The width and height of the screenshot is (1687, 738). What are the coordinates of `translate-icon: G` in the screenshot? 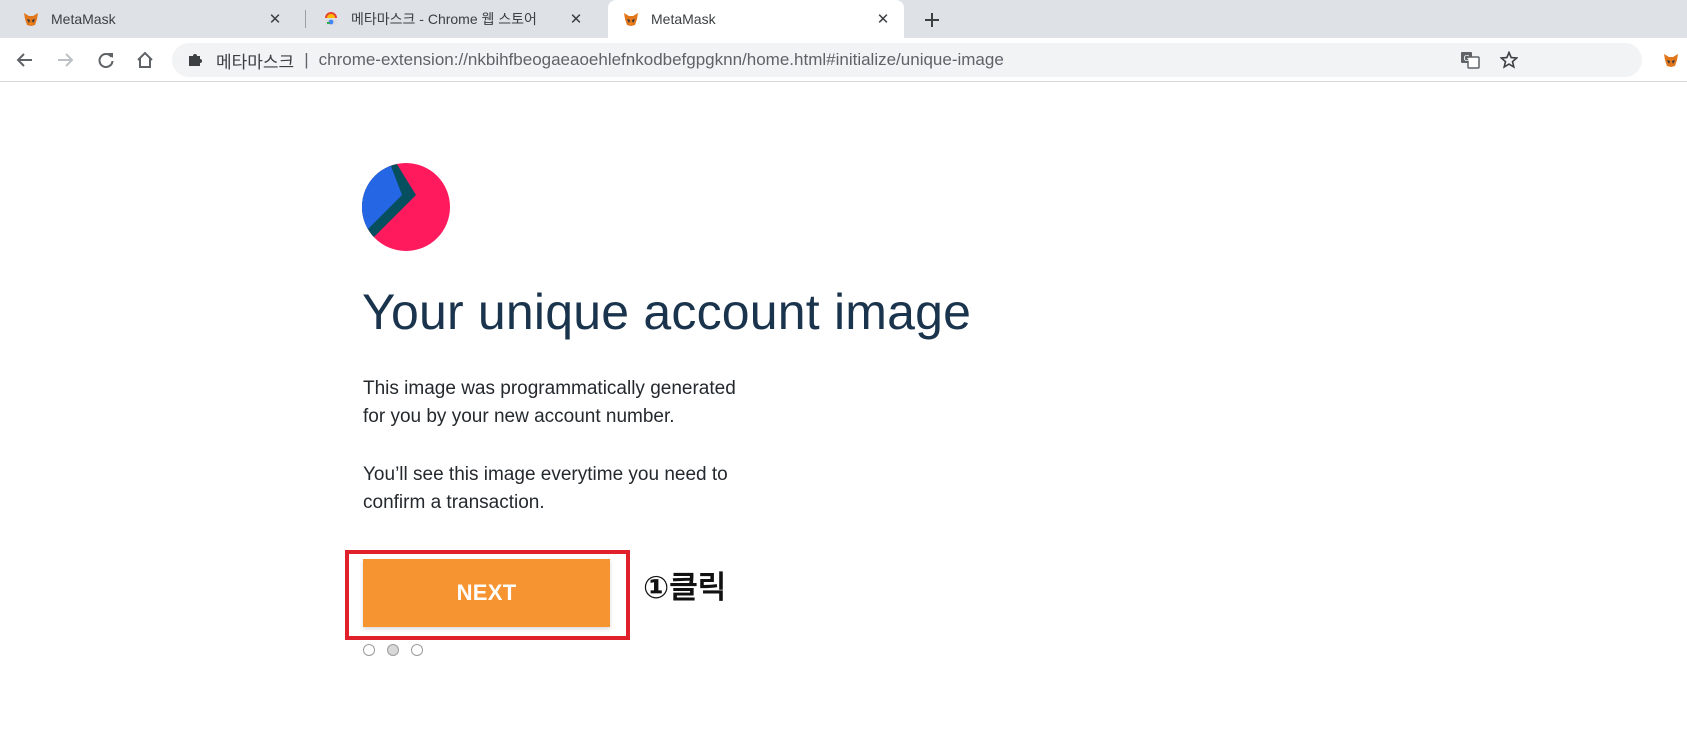 It's located at (1470, 60).